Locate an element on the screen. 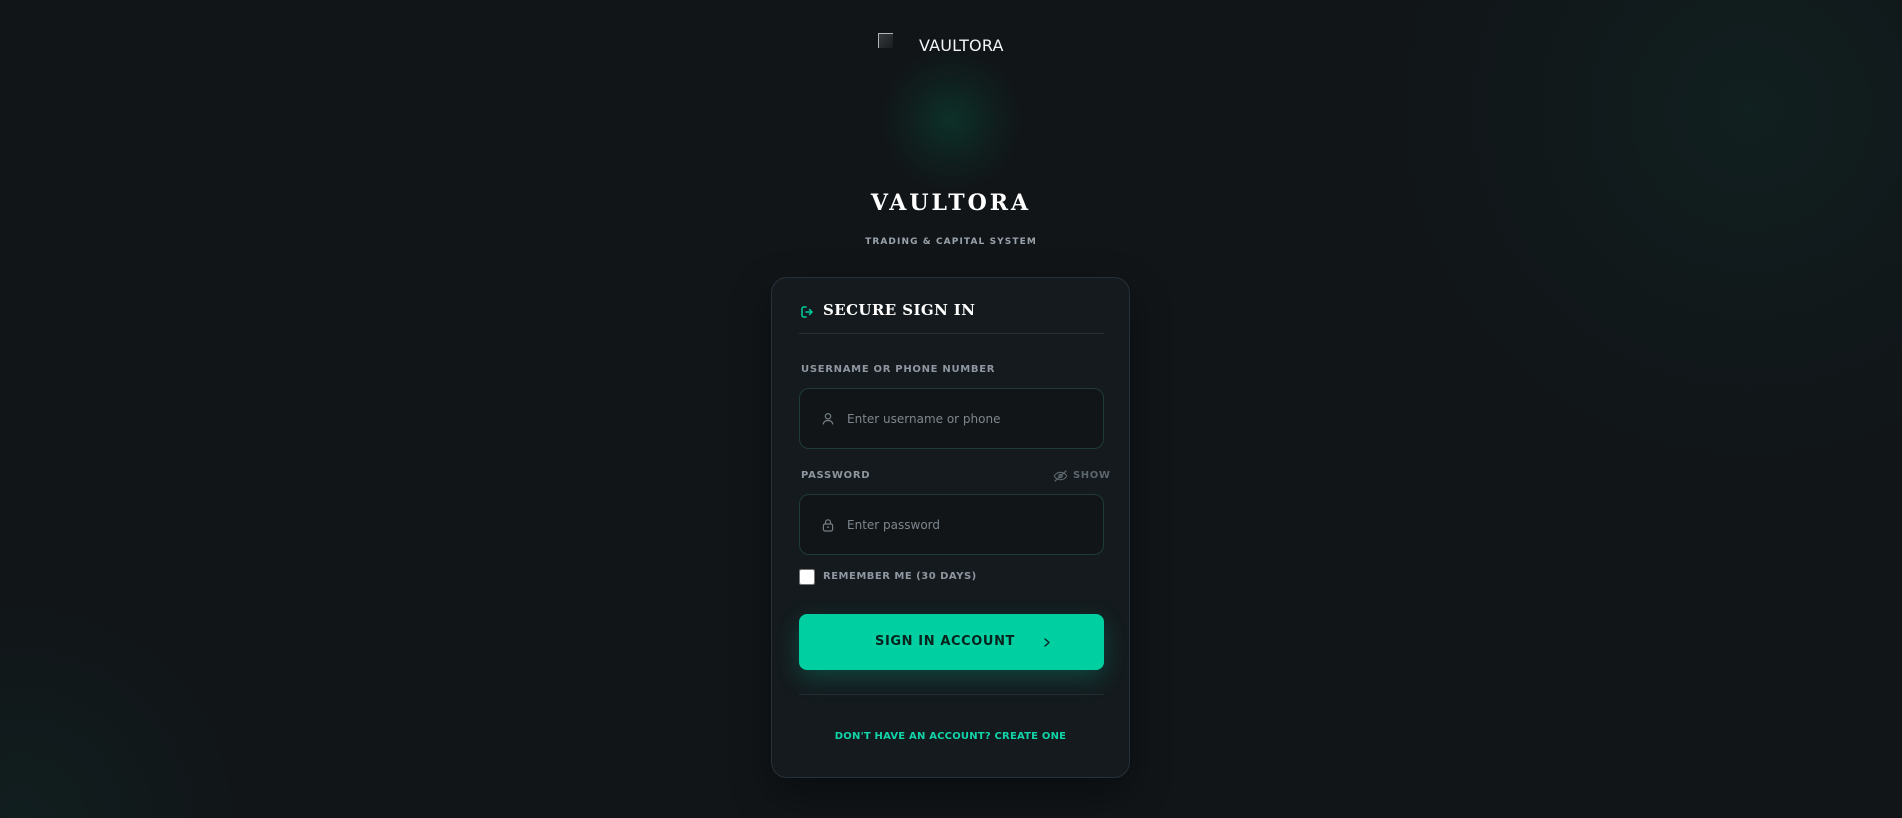 The width and height of the screenshot is (1902, 818). card-title: SECURE SIGN IN is located at coordinates (899, 310).